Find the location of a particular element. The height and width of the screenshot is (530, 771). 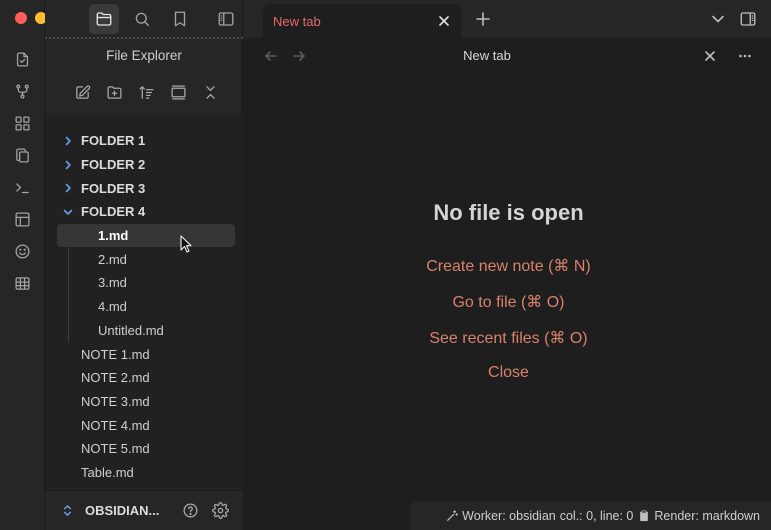

folder-label: FOLDER 2 is located at coordinates (113, 165).